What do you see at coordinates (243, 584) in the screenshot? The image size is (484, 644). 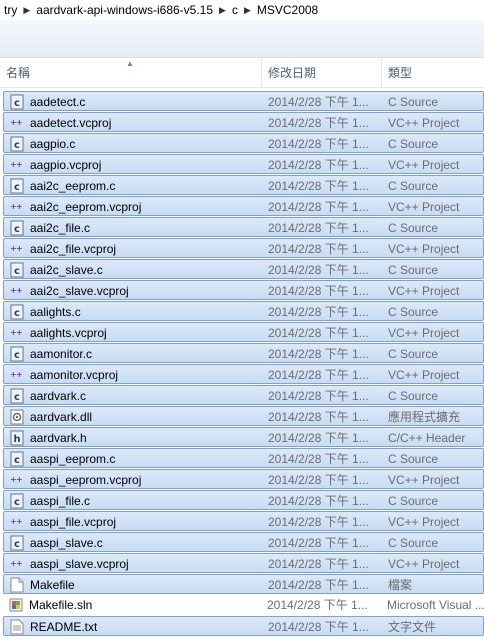 I see `file-row: Makefile 2014/2/28 下午 1... 檔案` at bounding box center [243, 584].